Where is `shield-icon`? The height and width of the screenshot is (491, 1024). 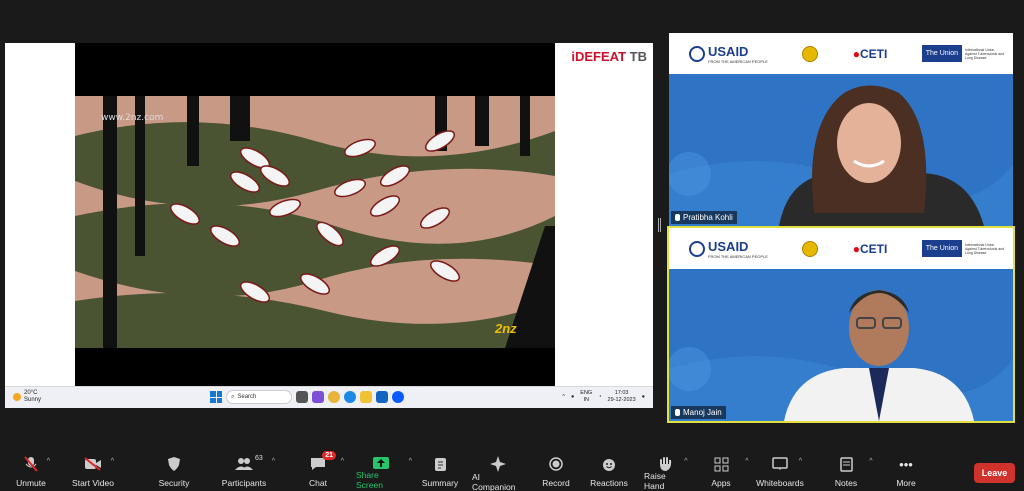
shield-icon is located at coordinates (174, 464).